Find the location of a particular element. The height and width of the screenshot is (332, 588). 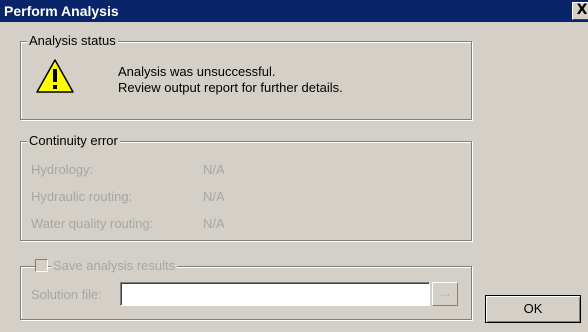

analysis-status-legend: Analysis status is located at coordinates (72, 41).